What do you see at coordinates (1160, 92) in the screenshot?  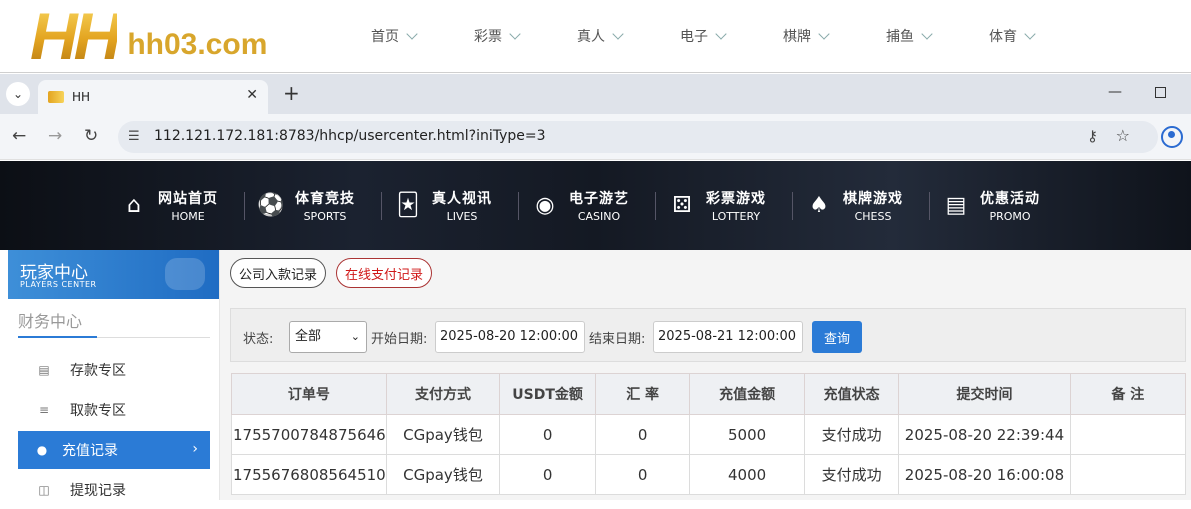 I see `maximize-button` at bounding box center [1160, 92].